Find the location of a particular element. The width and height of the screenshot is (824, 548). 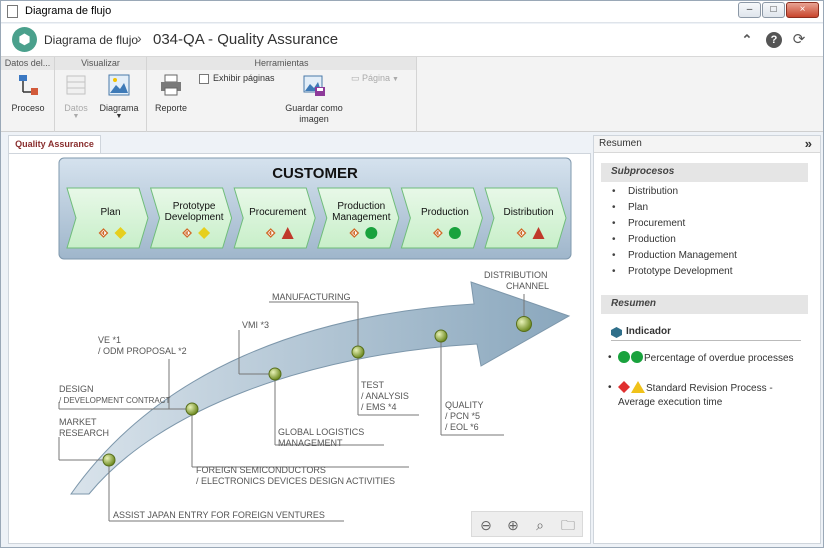

breadcrumb-chevron-icon: › is located at coordinates (139, 38).